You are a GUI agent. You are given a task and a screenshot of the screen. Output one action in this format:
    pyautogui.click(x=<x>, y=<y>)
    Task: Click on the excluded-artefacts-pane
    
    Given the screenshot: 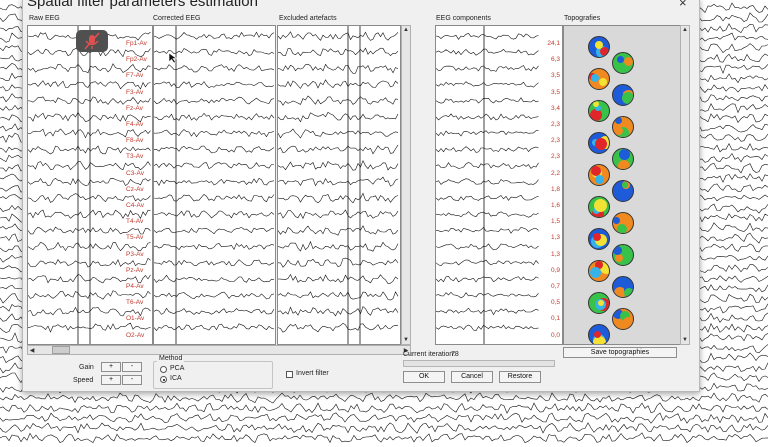 What is the action you would take?
    pyautogui.click(x=339, y=185)
    